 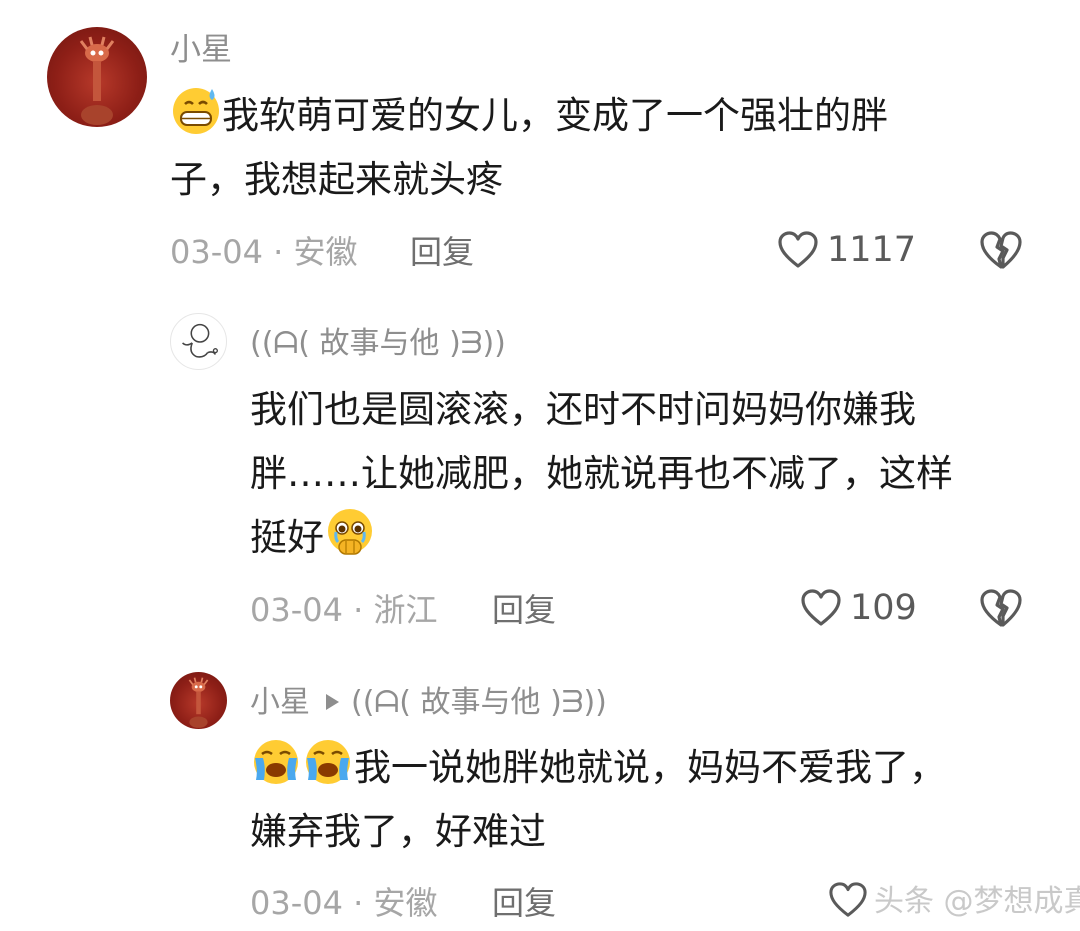 I want to click on comment-text-line: 我一说她胖她就说，妈妈不爱我了，, so click(x=650, y=767).